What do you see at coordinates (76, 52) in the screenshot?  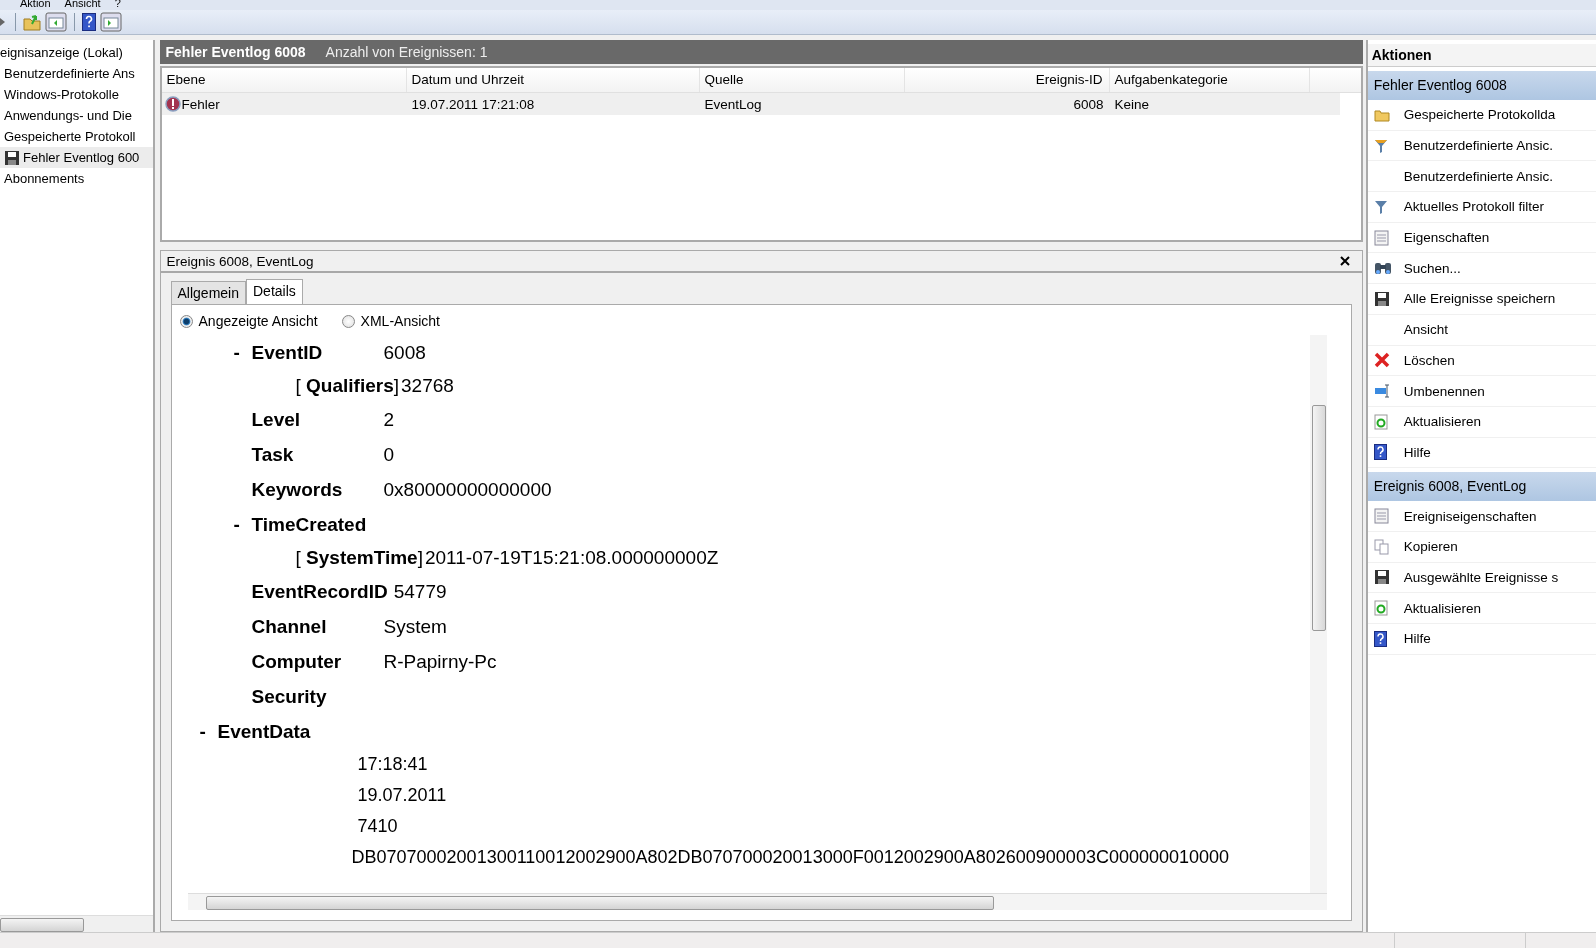 I see `tree-item: eignisanzeige (Lokal)` at bounding box center [76, 52].